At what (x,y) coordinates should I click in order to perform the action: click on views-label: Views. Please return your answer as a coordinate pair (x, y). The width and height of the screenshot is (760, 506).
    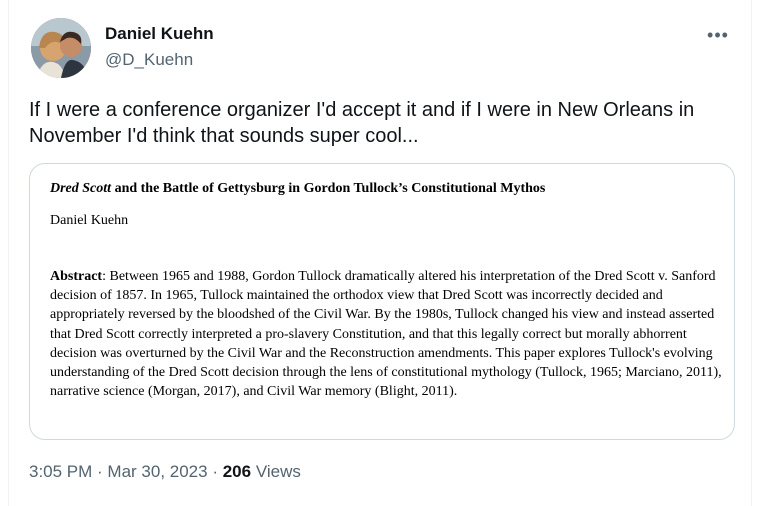
    Looking at the image, I should click on (276, 471).